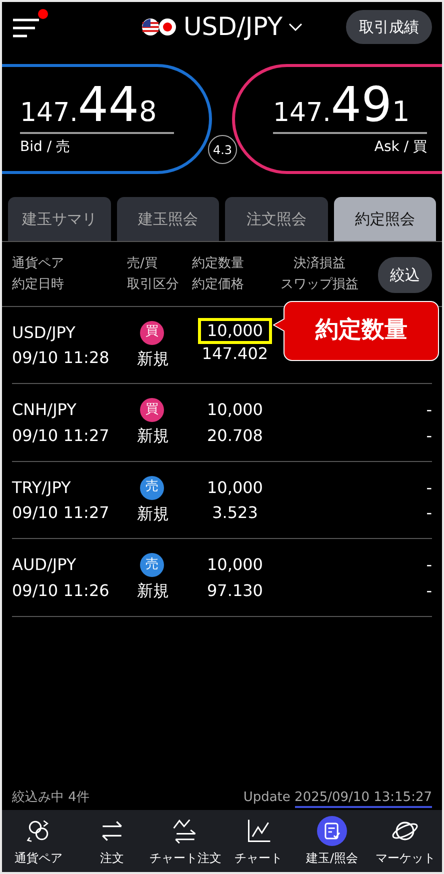 The image size is (444, 874). What do you see at coordinates (235, 513) in the screenshot?
I see `trade-price: 3.523` at bounding box center [235, 513].